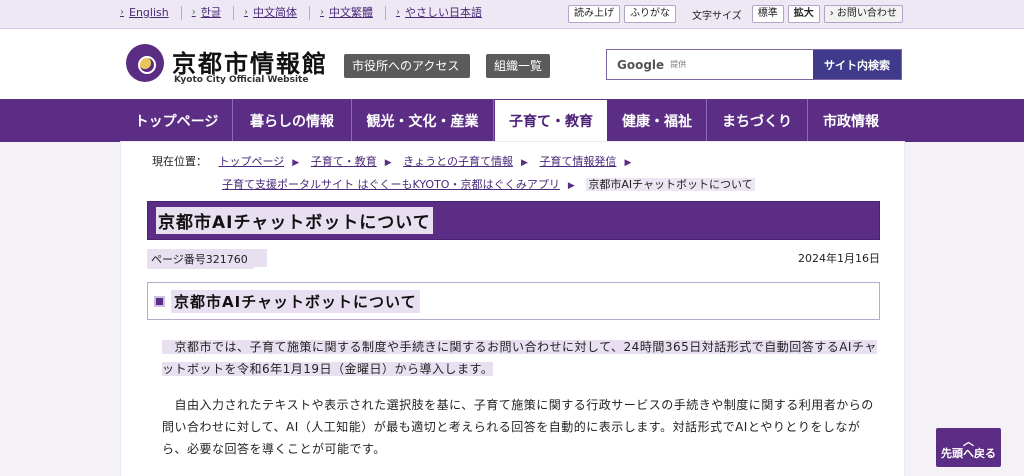 This screenshot has height=476, width=1024. Describe the element at coordinates (353, 13) in the screenshot. I see `lang-link-chinese-traditional: › 中文繁體` at that location.